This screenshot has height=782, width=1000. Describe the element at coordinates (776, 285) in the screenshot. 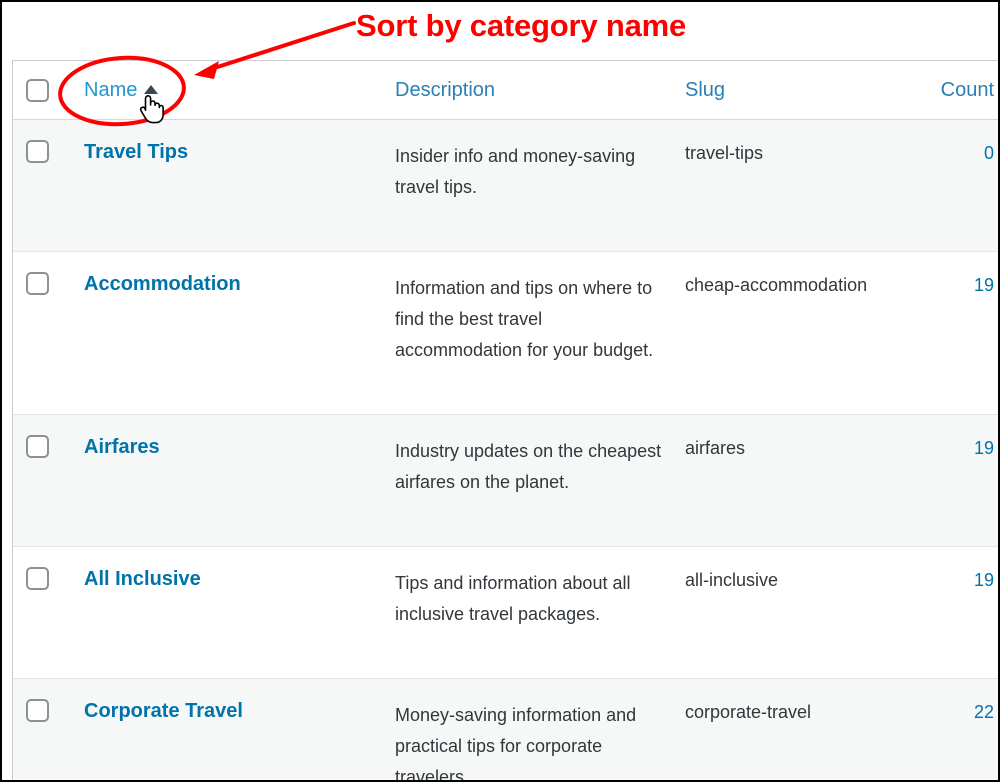

I see `category-slug-text: cheap-accommodation` at that location.